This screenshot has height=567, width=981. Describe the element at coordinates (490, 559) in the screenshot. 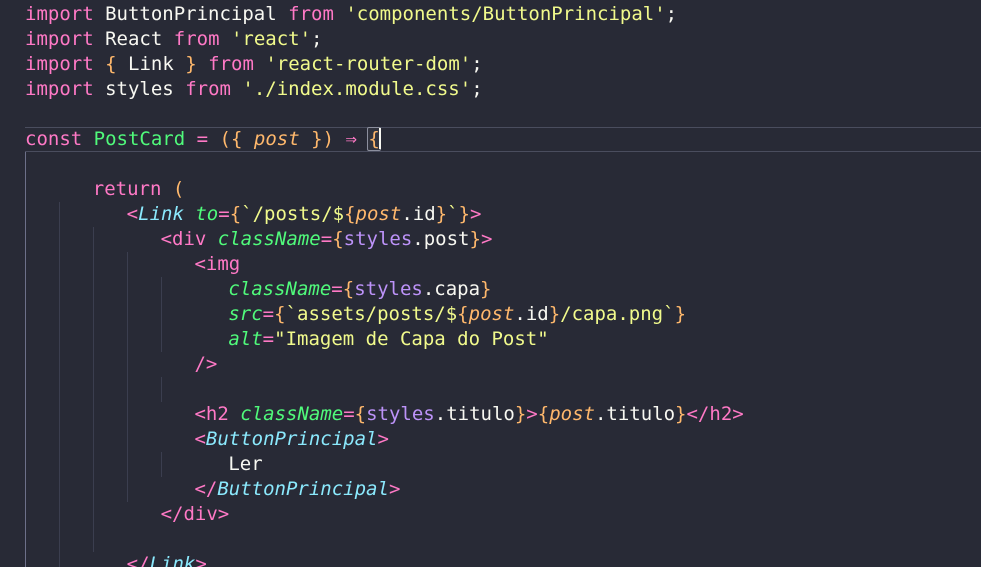

I see `code-line: </Link>` at that location.